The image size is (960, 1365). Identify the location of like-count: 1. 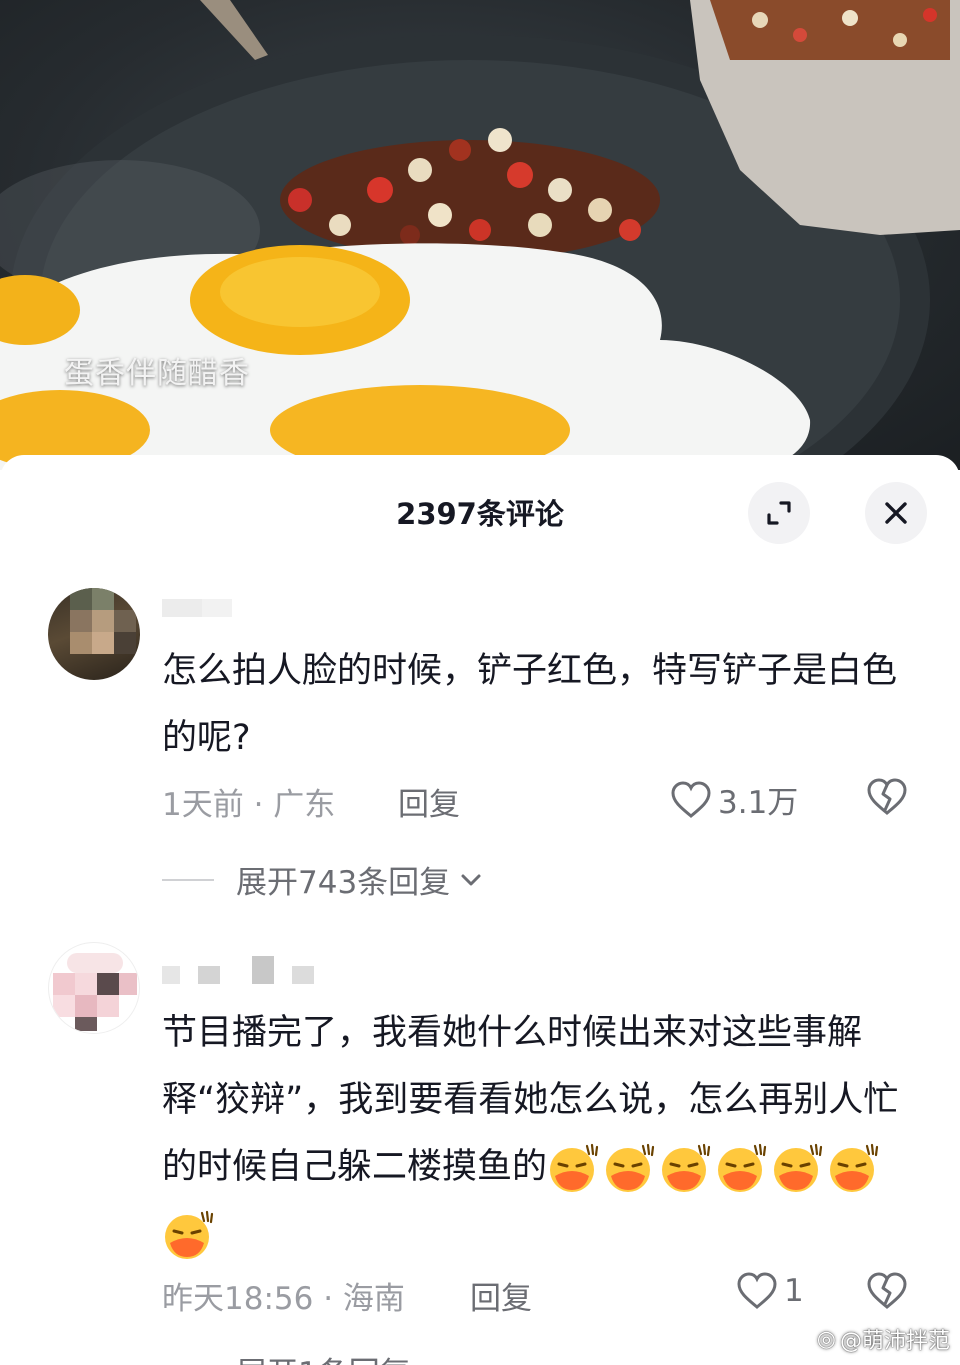
(794, 1291).